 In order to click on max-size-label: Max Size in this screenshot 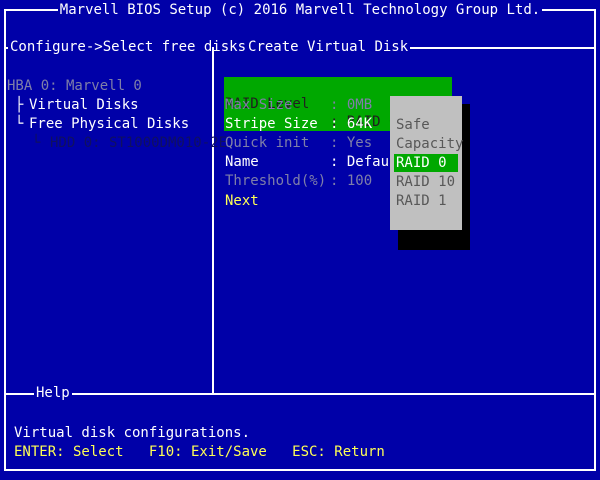, I will do `click(259, 105)`.